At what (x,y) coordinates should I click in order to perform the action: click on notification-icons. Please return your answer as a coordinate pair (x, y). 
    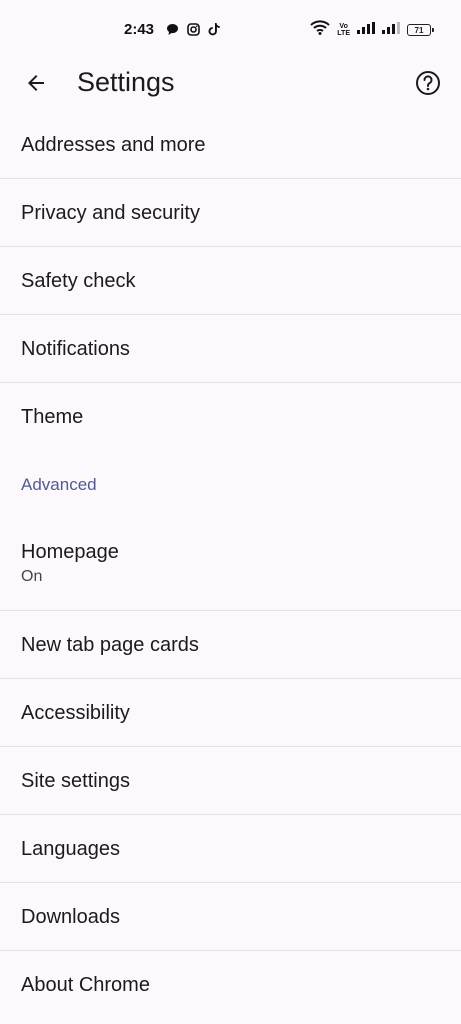
    Looking at the image, I should click on (193, 31).